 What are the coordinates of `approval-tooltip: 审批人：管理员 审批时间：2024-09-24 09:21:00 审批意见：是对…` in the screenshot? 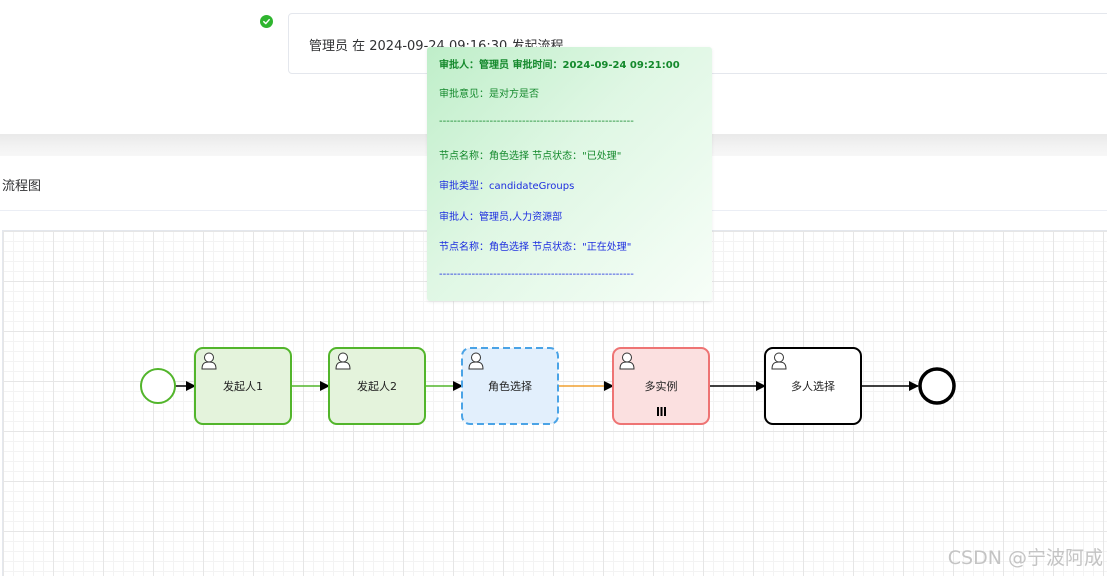 It's located at (569, 174).